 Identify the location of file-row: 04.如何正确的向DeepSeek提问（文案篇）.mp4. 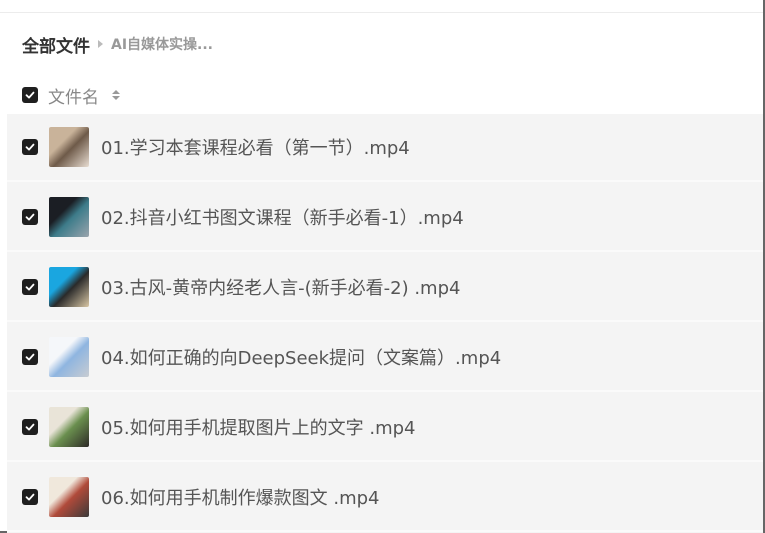
(385, 358).